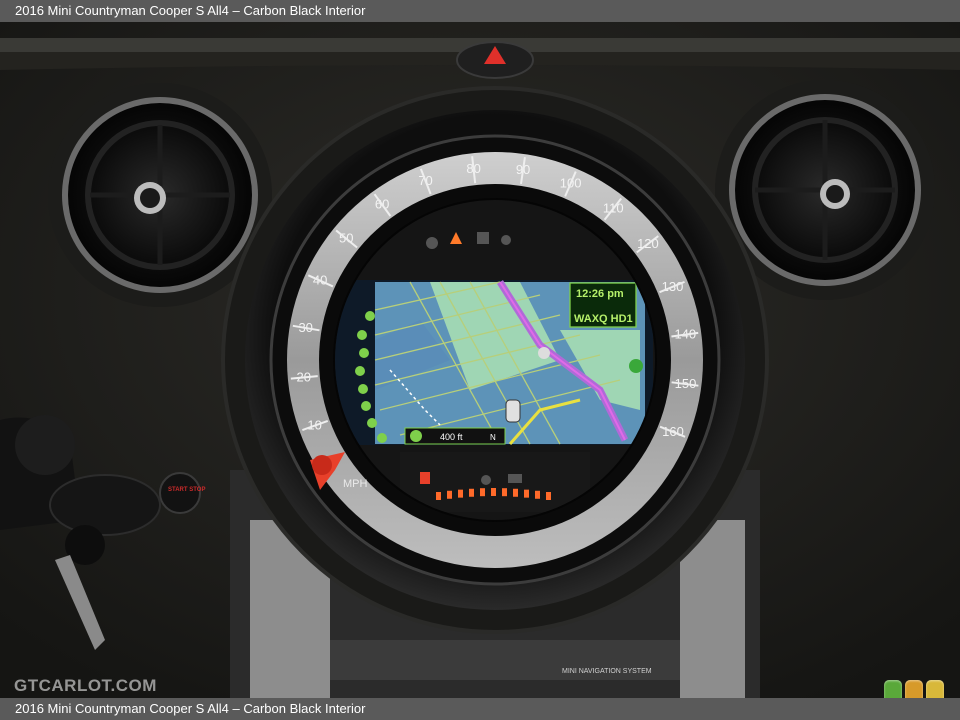  I want to click on compass-heading: N, so click(493, 437).